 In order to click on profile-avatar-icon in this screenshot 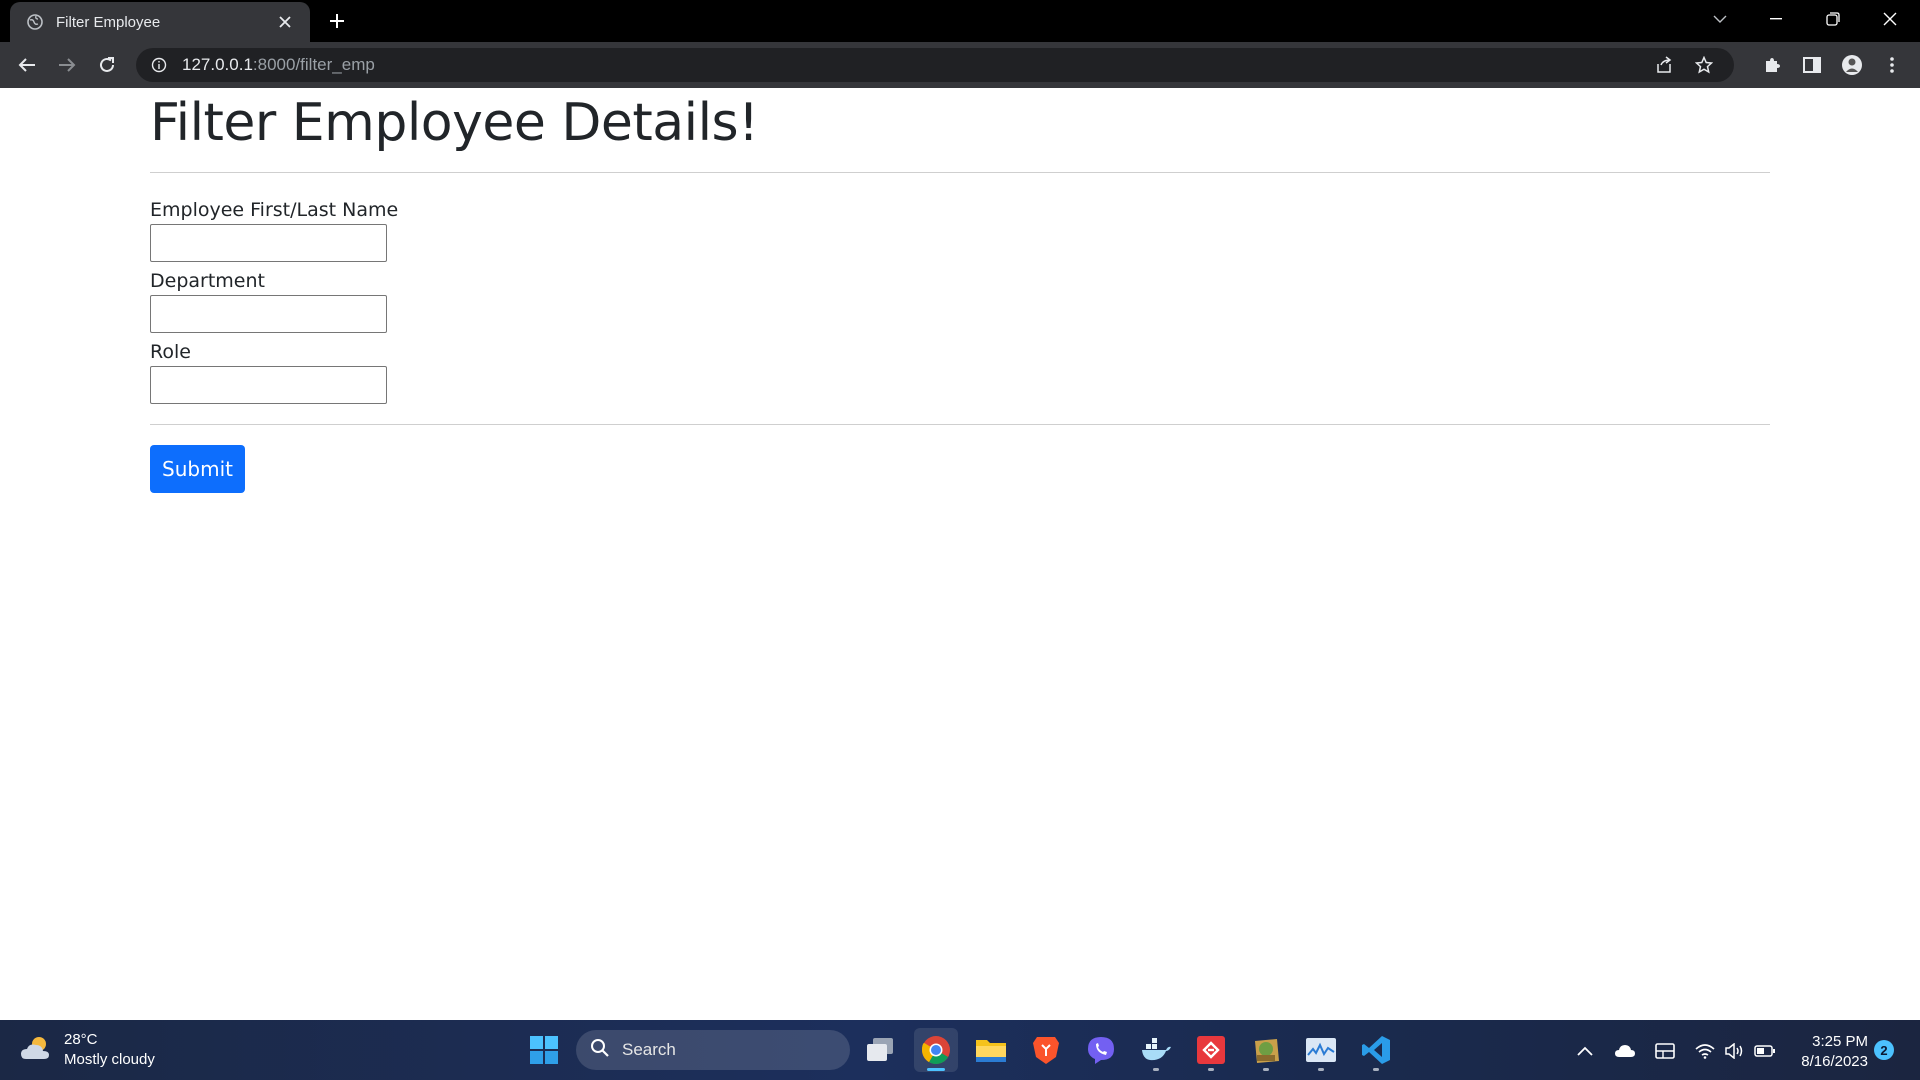, I will do `click(1852, 65)`.